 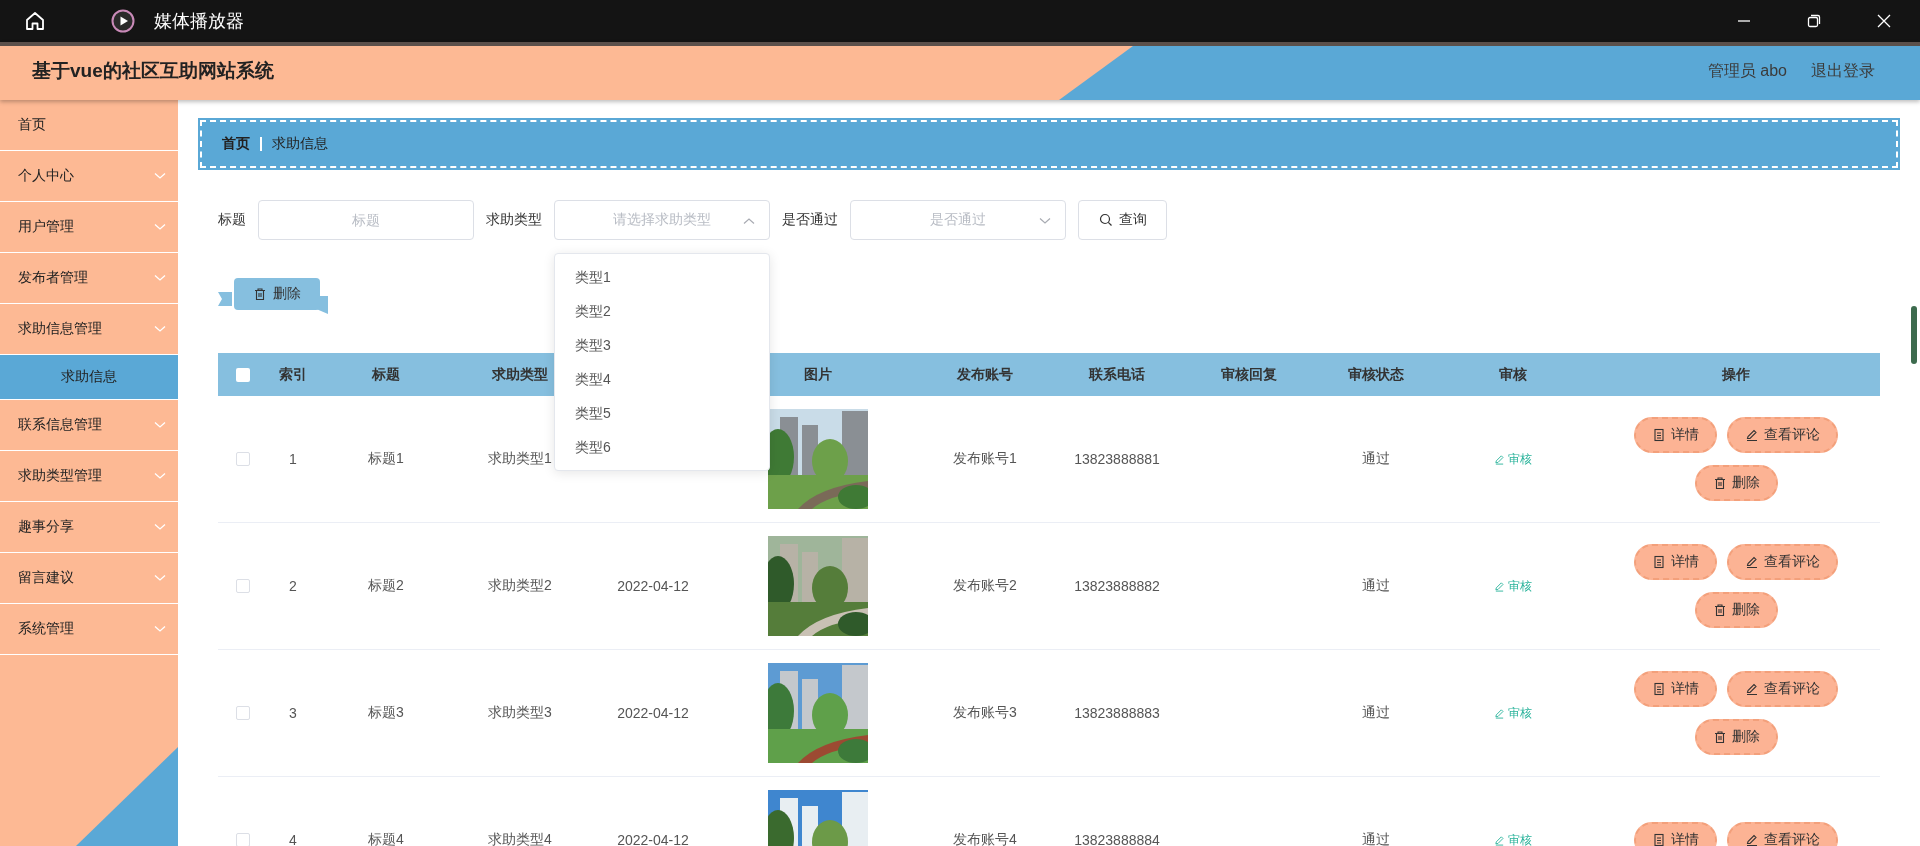 What do you see at coordinates (89, 377) in the screenshot?
I see `sidebar-subitem: 求助信息` at bounding box center [89, 377].